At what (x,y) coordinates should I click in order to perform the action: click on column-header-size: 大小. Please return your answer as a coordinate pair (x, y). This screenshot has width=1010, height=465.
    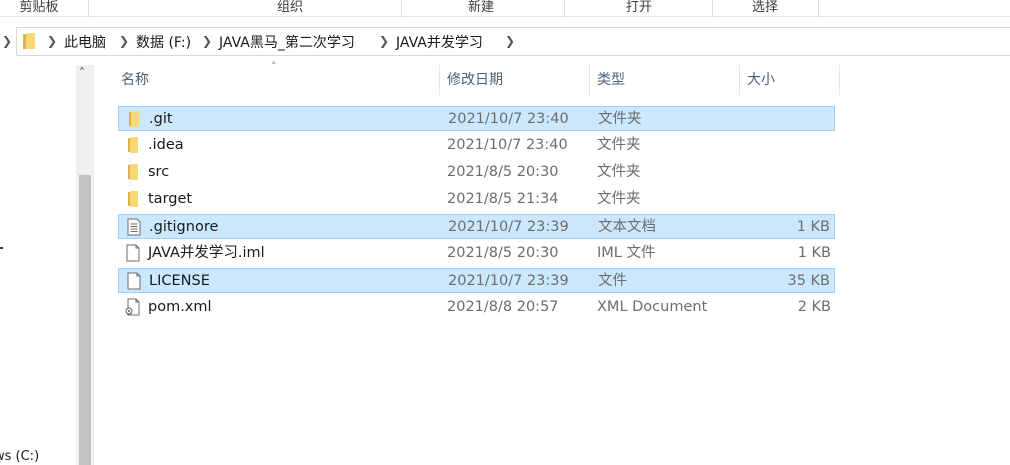
    Looking at the image, I should click on (789, 80).